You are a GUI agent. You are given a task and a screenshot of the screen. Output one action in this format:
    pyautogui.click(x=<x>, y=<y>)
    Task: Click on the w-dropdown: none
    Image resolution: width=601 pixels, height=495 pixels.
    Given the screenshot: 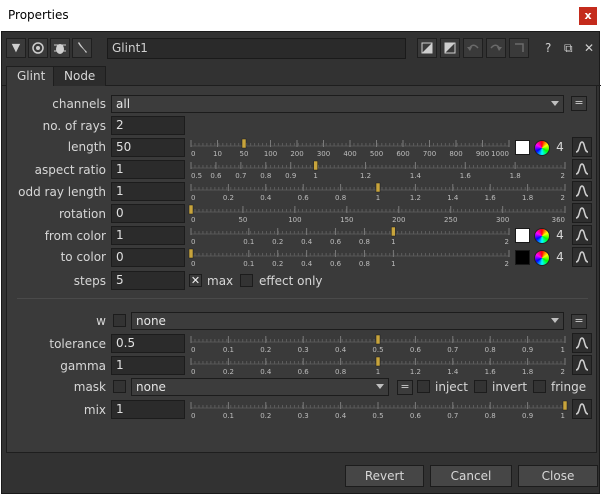 What is the action you would take?
    pyautogui.click(x=347, y=321)
    